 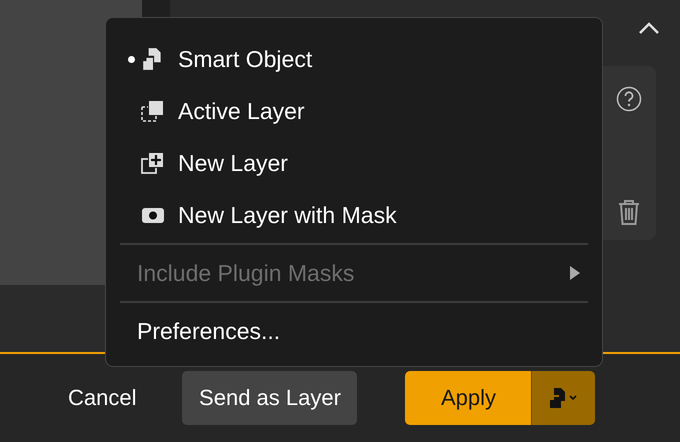 I want to click on cancel-button: Cancel, so click(x=102, y=398).